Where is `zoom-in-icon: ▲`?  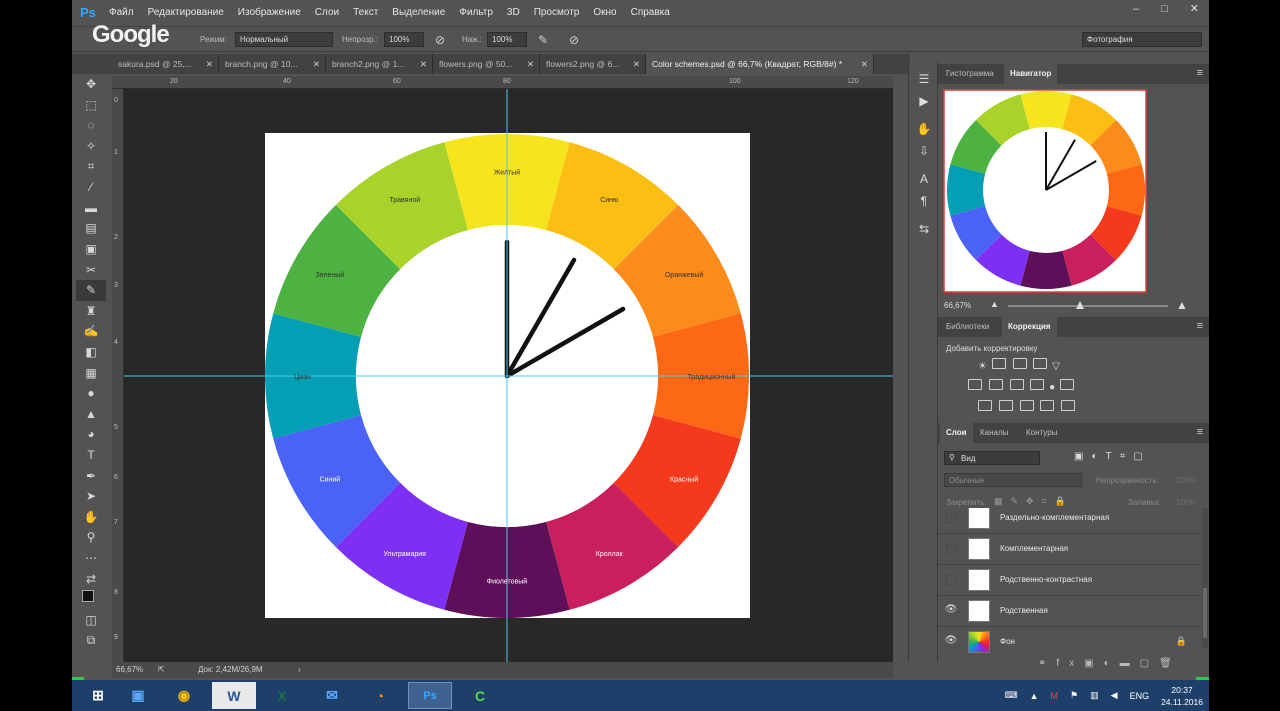 zoom-in-icon: ▲ is located at coordinates (1182, 305).